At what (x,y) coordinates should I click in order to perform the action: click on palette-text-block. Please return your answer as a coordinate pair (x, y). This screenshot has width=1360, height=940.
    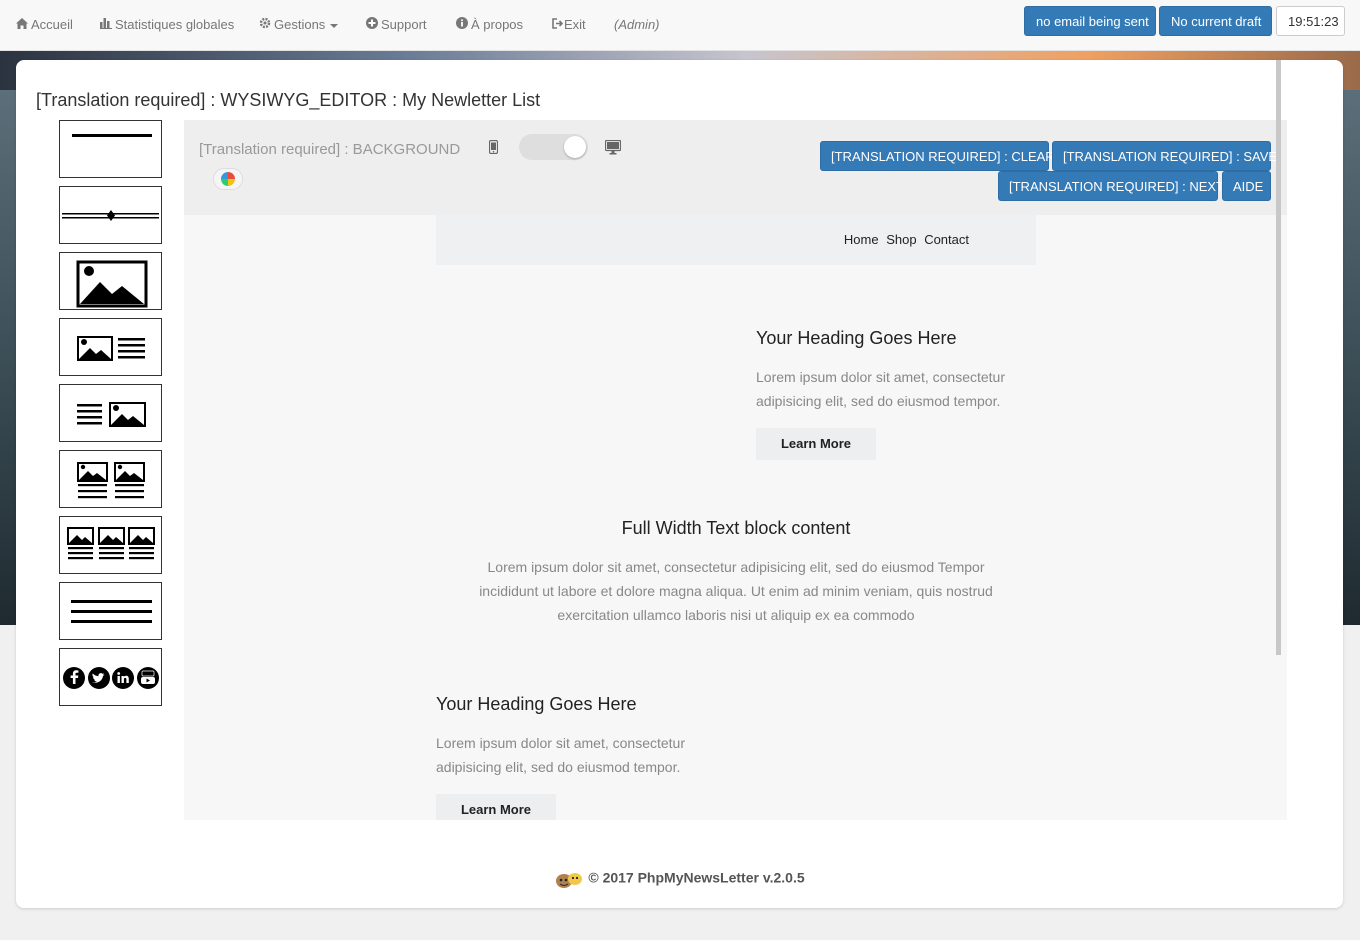
    Looking at the image, I should click on (110, 611).